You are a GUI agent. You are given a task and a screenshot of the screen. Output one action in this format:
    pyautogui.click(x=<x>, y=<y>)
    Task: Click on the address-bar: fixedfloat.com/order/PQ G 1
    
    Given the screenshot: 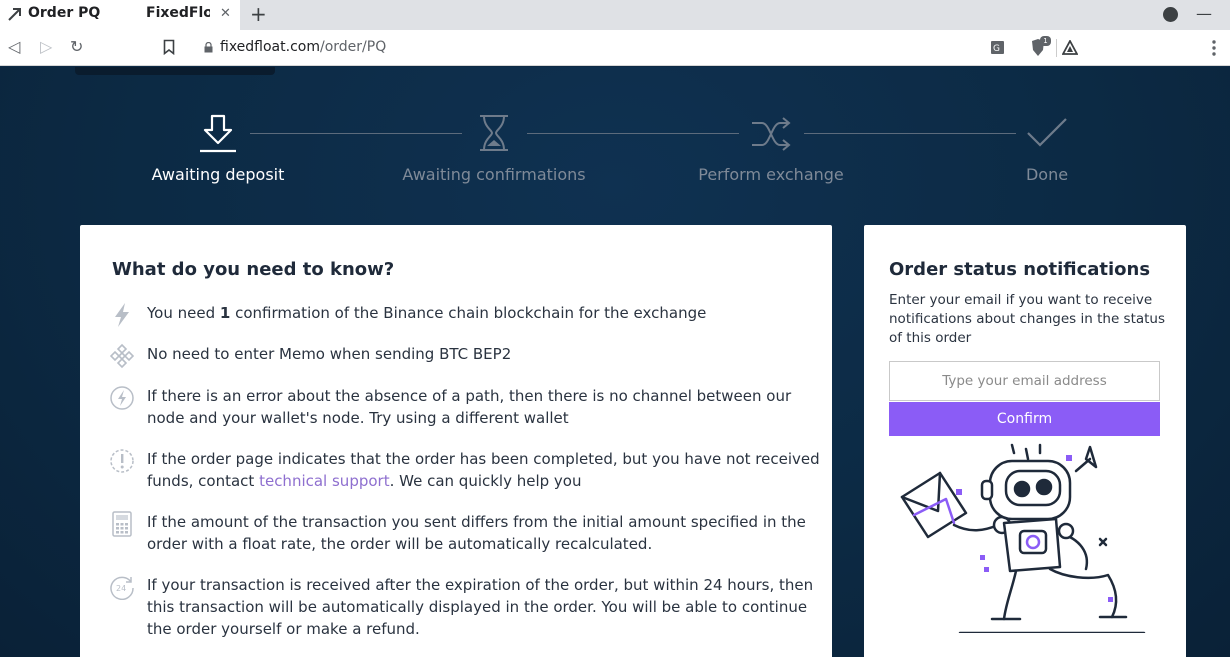 What is the action you would take?
    pyautogui.click(x=639, y=48)
    